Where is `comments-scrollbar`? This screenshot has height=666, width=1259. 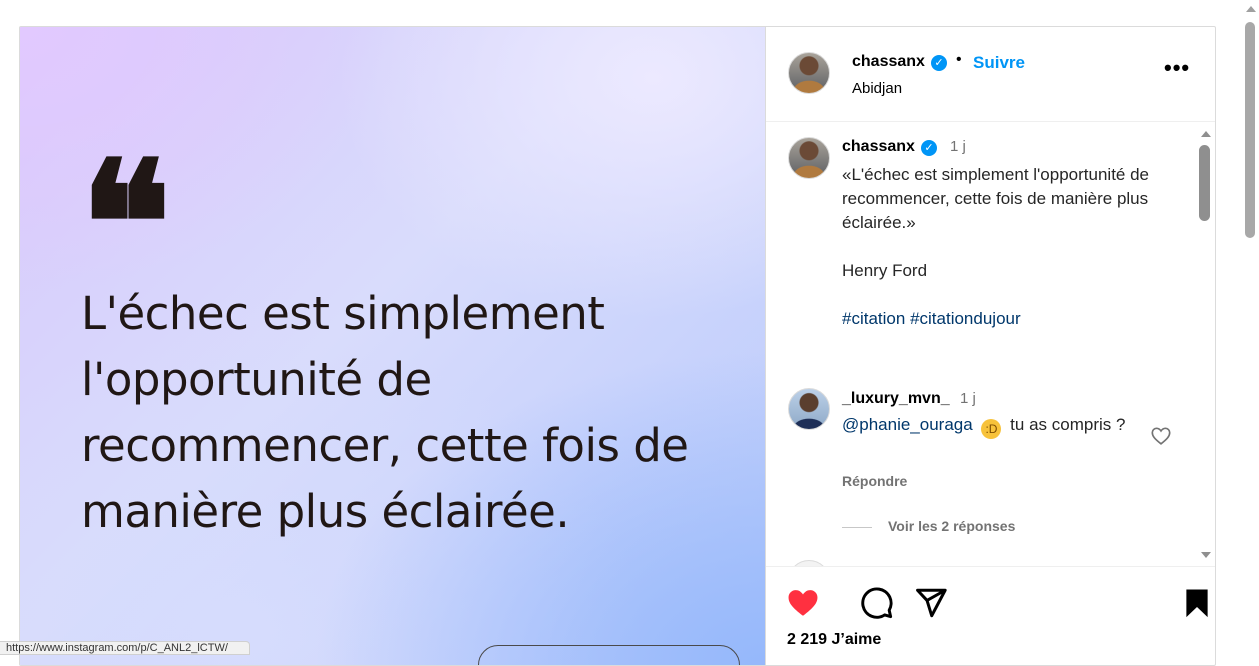
comments-scrollbar is located at coordinates (1204, 344).